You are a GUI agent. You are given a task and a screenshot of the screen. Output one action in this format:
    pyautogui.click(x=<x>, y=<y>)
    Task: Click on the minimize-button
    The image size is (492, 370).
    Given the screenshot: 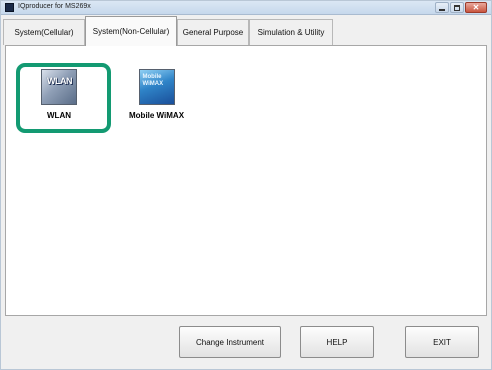 What is the action you would take?
    pyautogui.click(x=442, y=7)
    